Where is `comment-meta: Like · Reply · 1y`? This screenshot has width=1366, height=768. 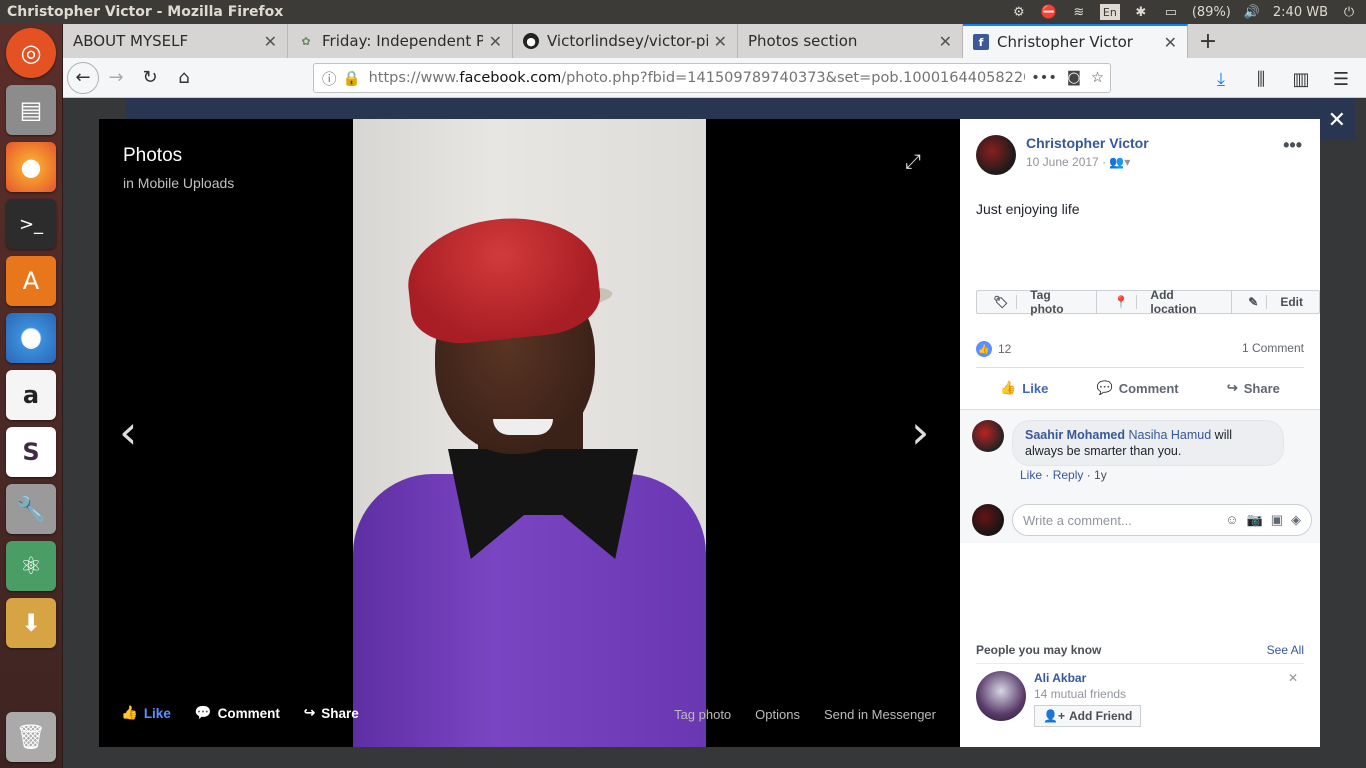 comment-meta: Like · Reply · 1y is located at coordinates (1063, 475).